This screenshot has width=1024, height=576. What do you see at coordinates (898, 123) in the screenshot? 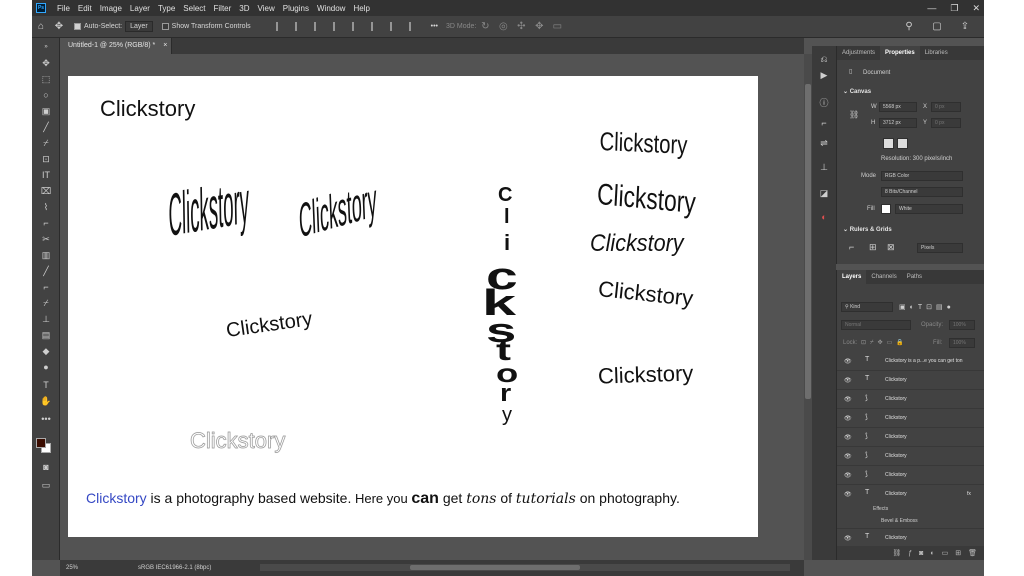
I see `height-field: 3712 px` at bounding box center [898, 123].